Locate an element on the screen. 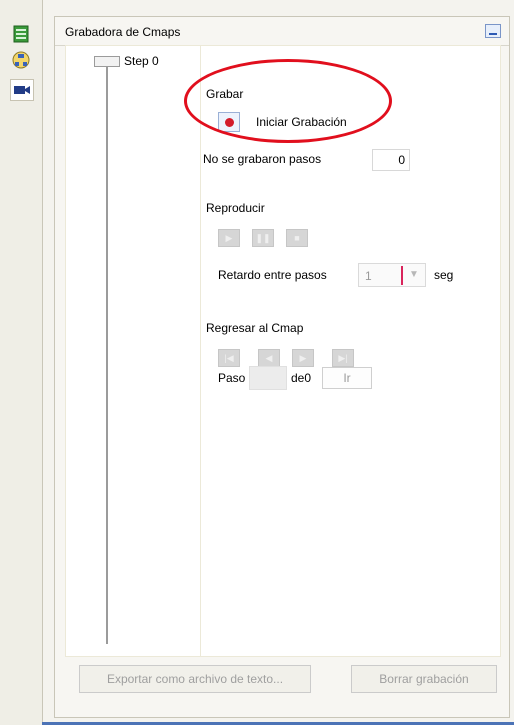 Image resolution: width=514 pixels, height=725 pixels. return-section-label: Regresar al Cmap is located at coordinates (255, 328).